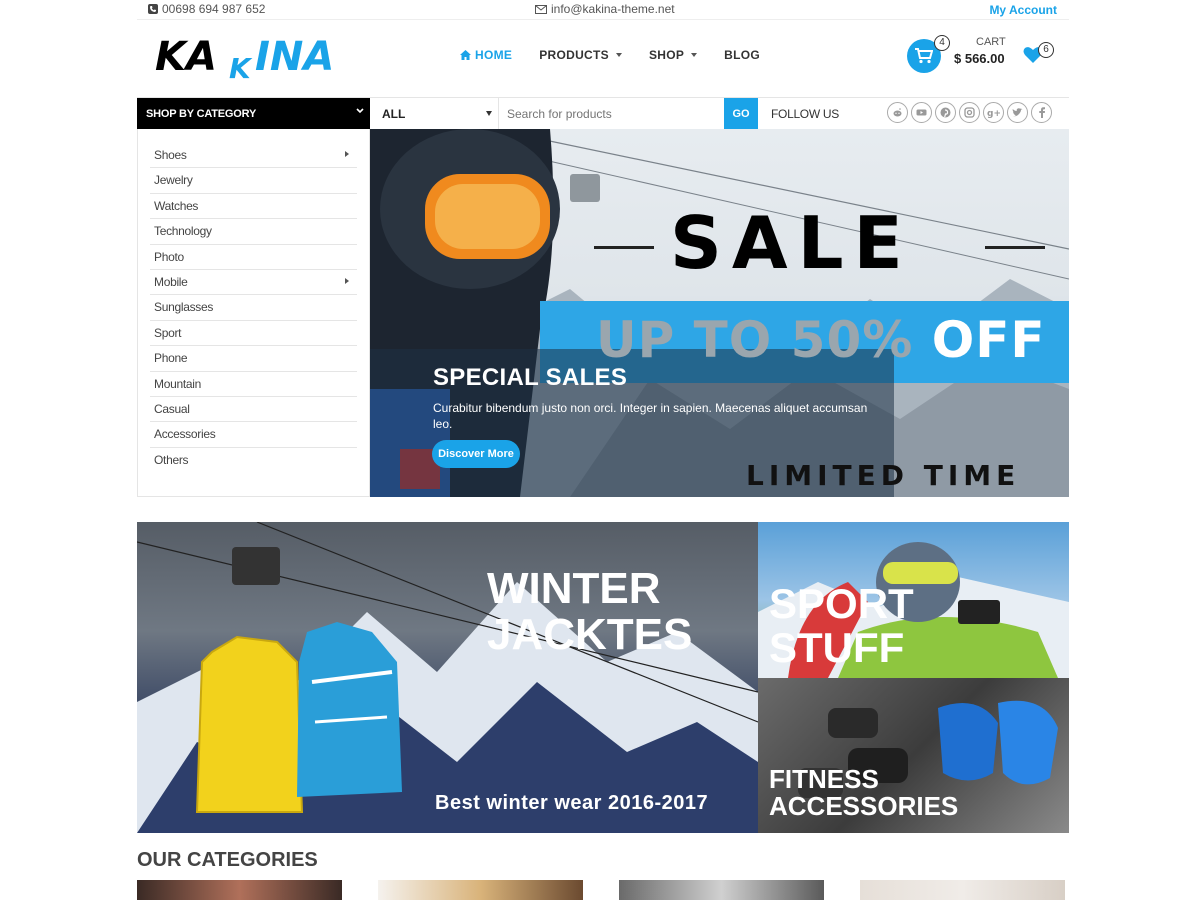  Describe the element at coordinates (176, 205) in the screenshot. I see `category-label: Watches` at that location.